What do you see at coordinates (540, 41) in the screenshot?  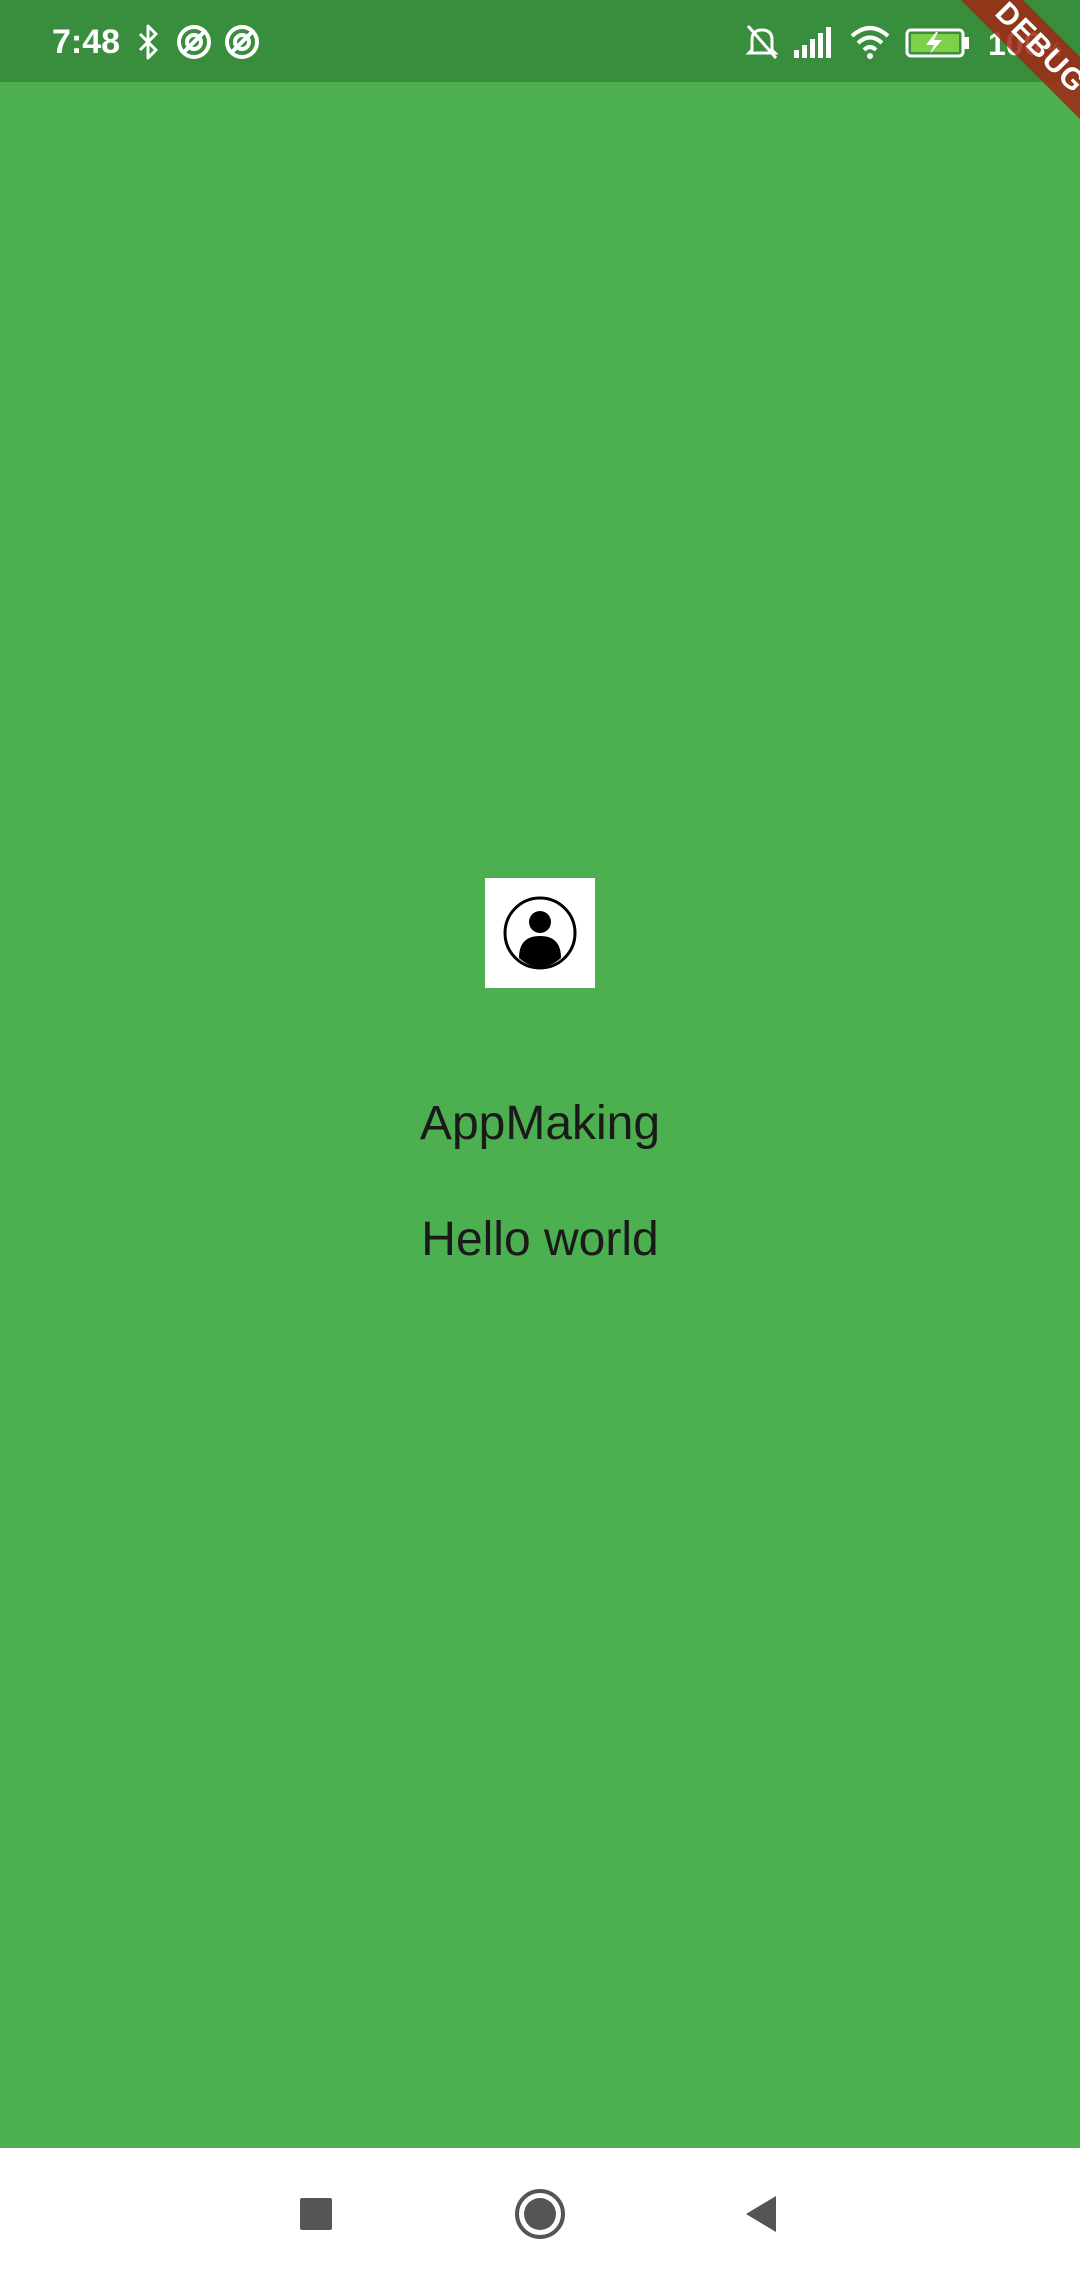 I see `status-bar: 7:48 100 %` at bounding box center [540, 41].